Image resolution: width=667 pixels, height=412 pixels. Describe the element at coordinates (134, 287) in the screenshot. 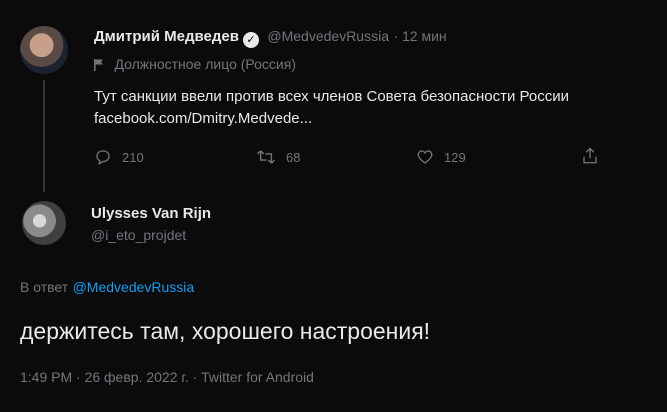

I see `replying-to-handle: @MedvedevRussia` at that location.